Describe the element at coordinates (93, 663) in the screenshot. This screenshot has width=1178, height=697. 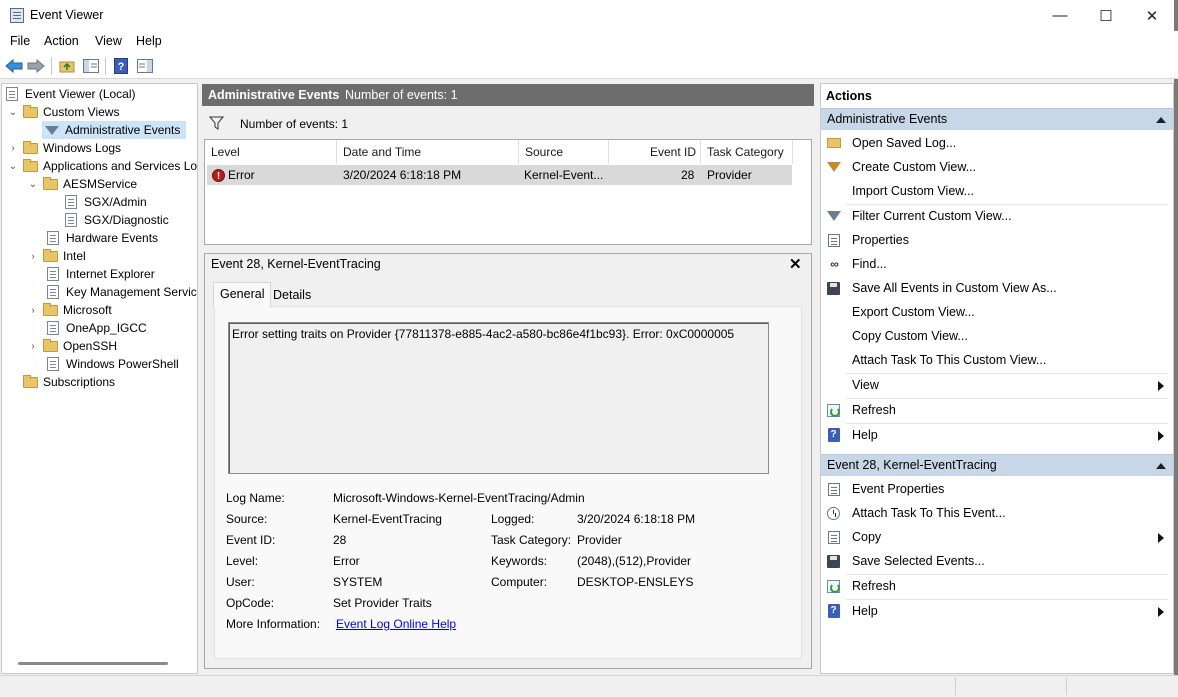
I see `tree-horizontal-scrollbar` at that location.